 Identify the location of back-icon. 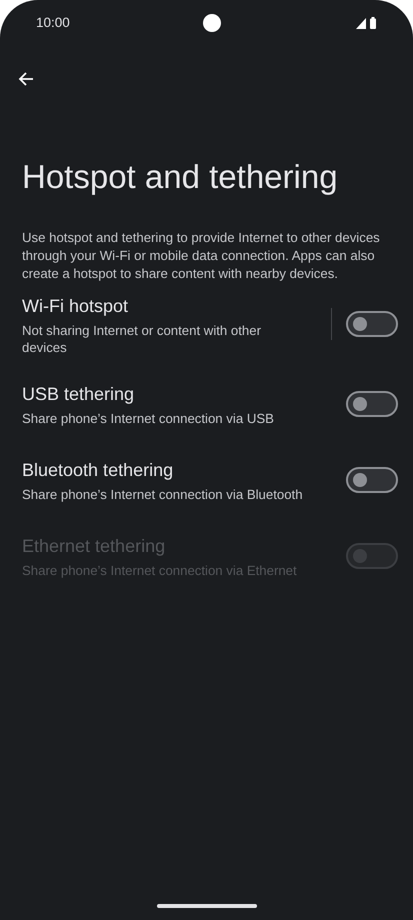
(26, 79).